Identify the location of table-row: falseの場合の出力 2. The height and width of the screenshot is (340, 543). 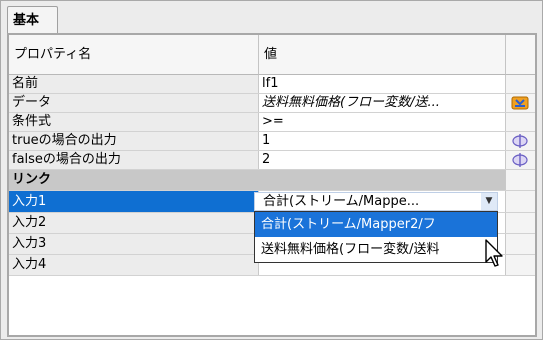
(272, 160).